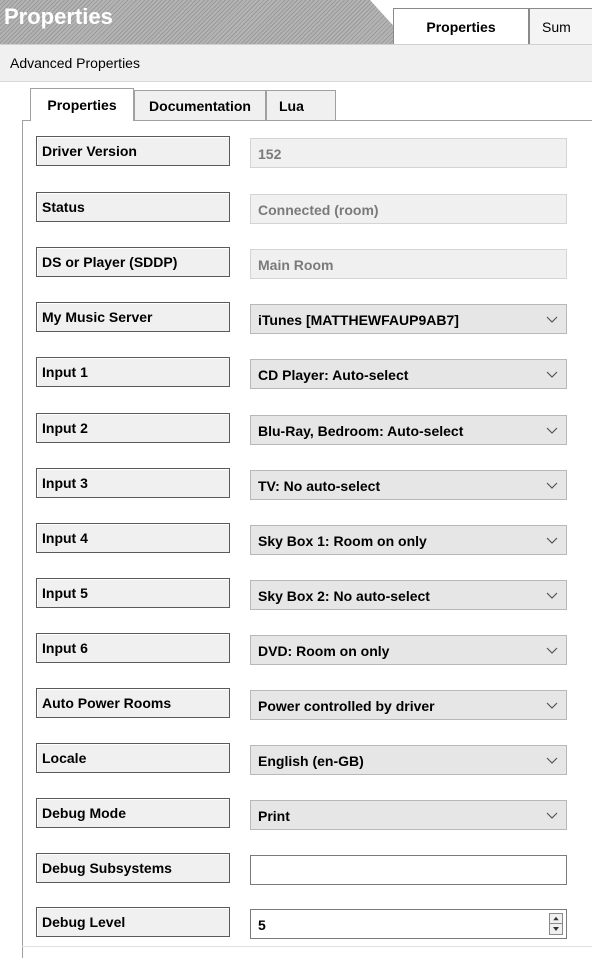  I want to click on property-row-input-4: Input 4 Sky Box 1: Room on only, so click(306, 539).